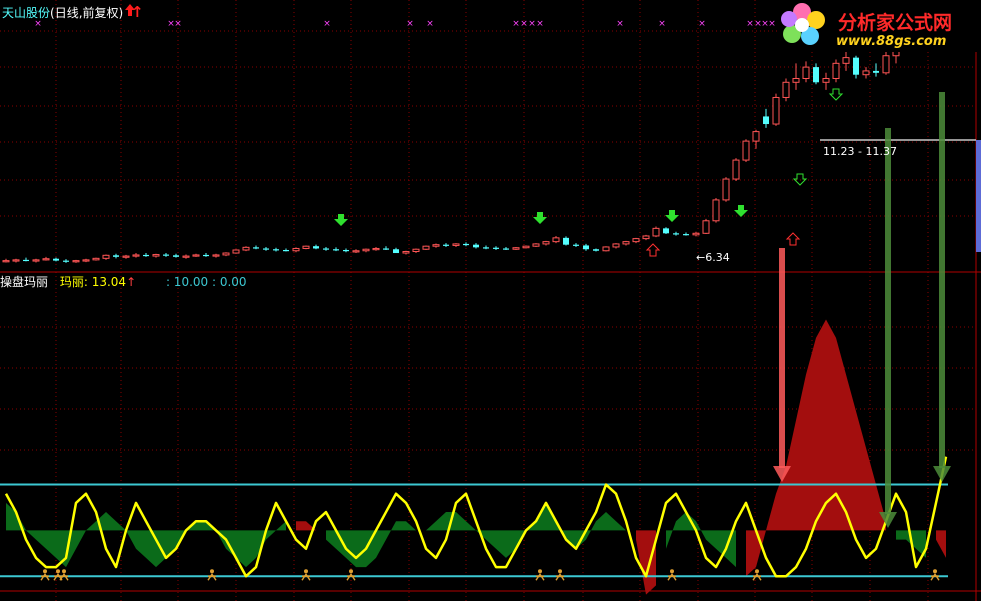 The image size is (981, 601). I want to click on indicator-header: 操盘玛丽 玛丽: 13.04↑ : 10.00 : 0.00, so click(123, 282).